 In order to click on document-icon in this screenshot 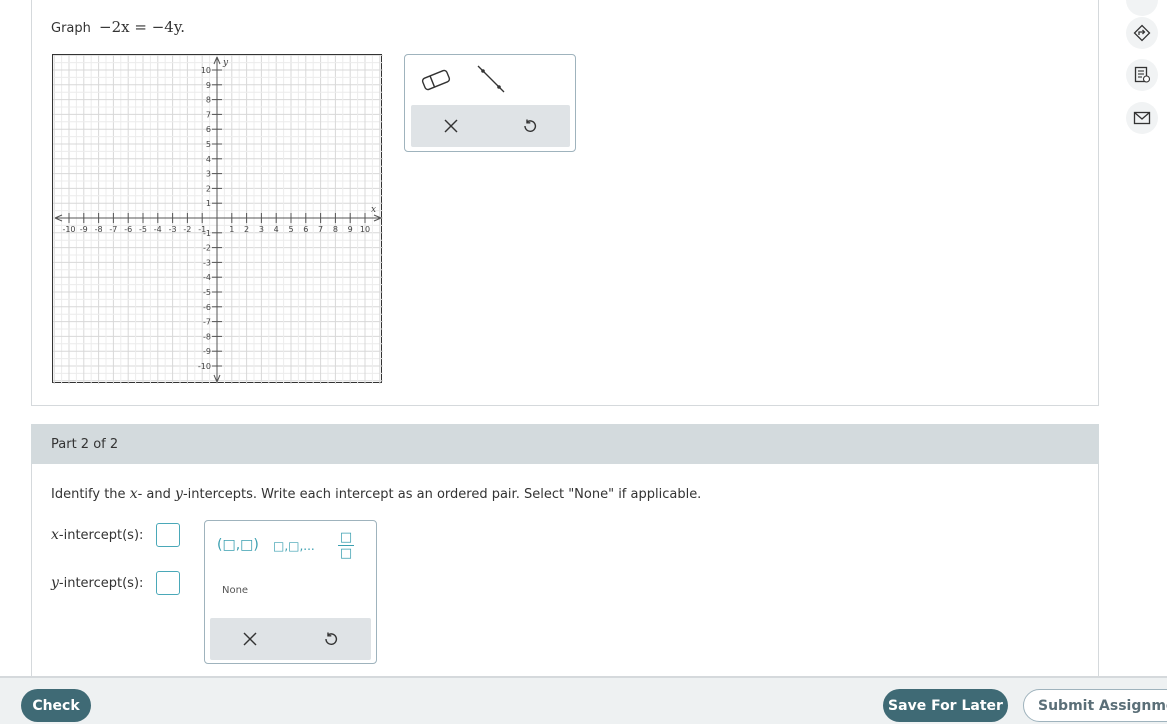, I will do `click(1142, 74)`.